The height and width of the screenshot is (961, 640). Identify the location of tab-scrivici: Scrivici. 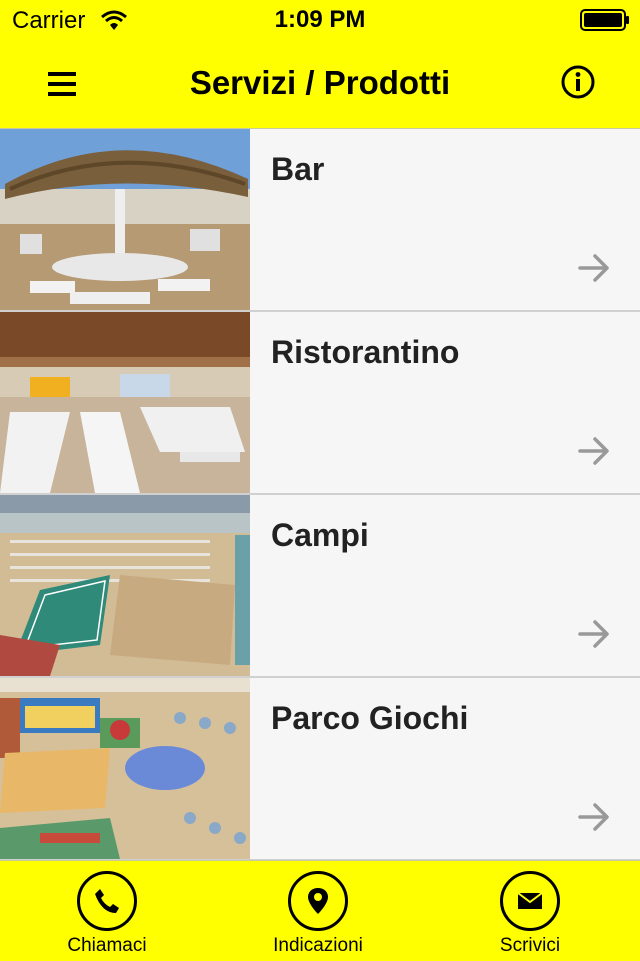
(530, 914).